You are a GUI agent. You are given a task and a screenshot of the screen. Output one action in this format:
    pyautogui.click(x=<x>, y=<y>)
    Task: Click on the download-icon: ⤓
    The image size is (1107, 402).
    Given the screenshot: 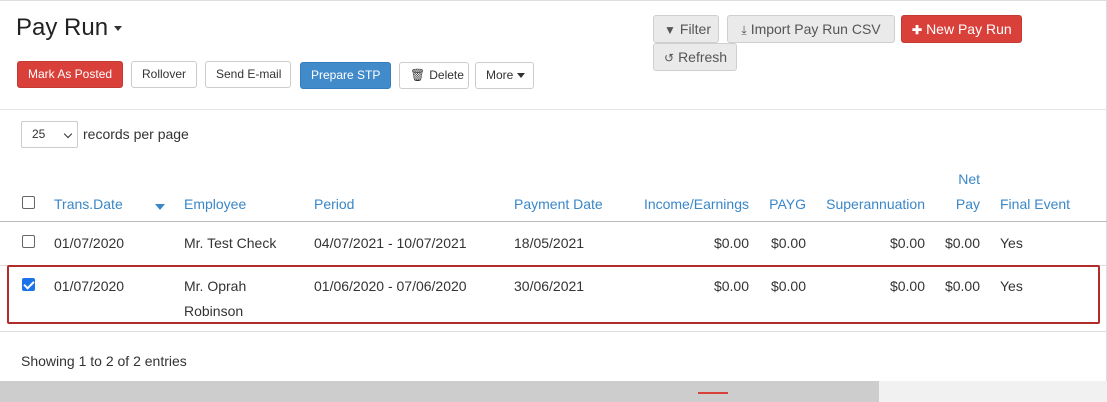 What is the action you would take?
    pyautogui.click(x=744, y=30)
    